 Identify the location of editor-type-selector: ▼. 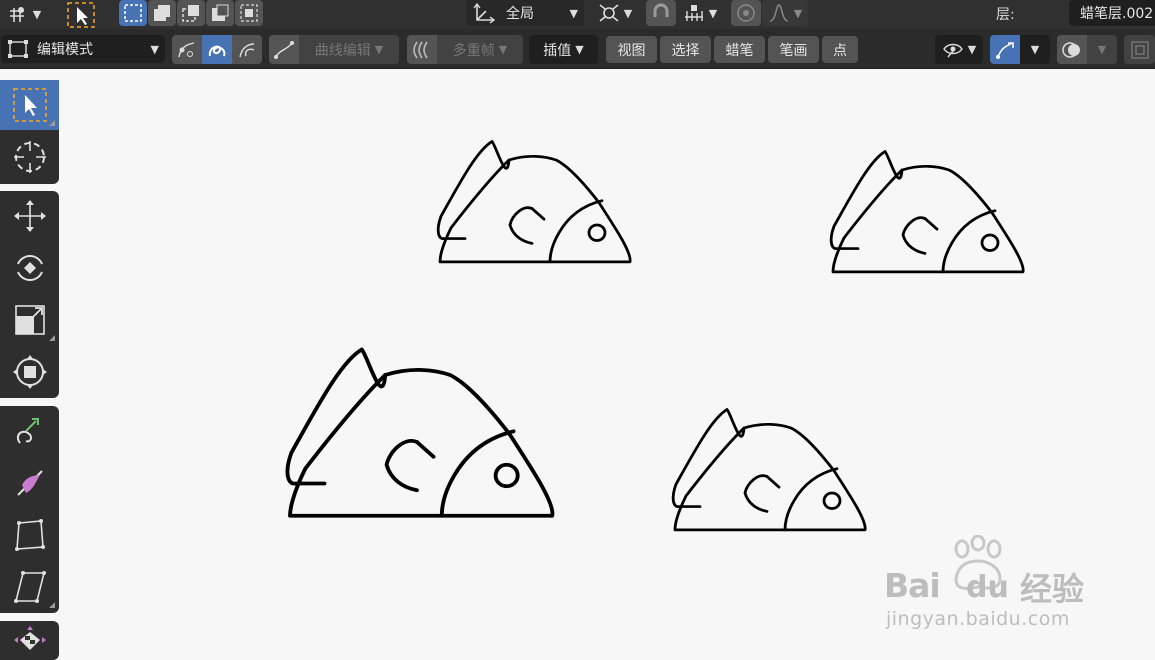
(24, 14).